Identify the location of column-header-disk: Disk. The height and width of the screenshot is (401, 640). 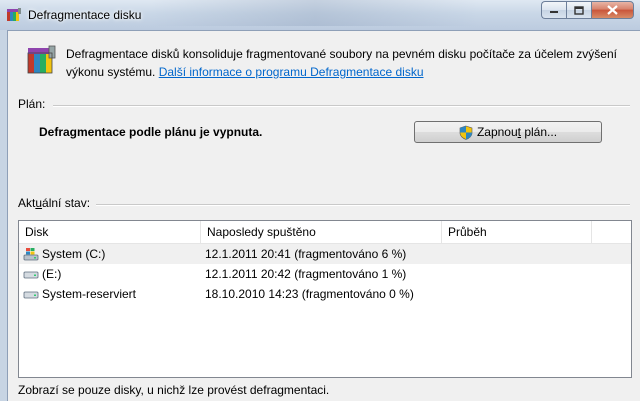
(109, 232).